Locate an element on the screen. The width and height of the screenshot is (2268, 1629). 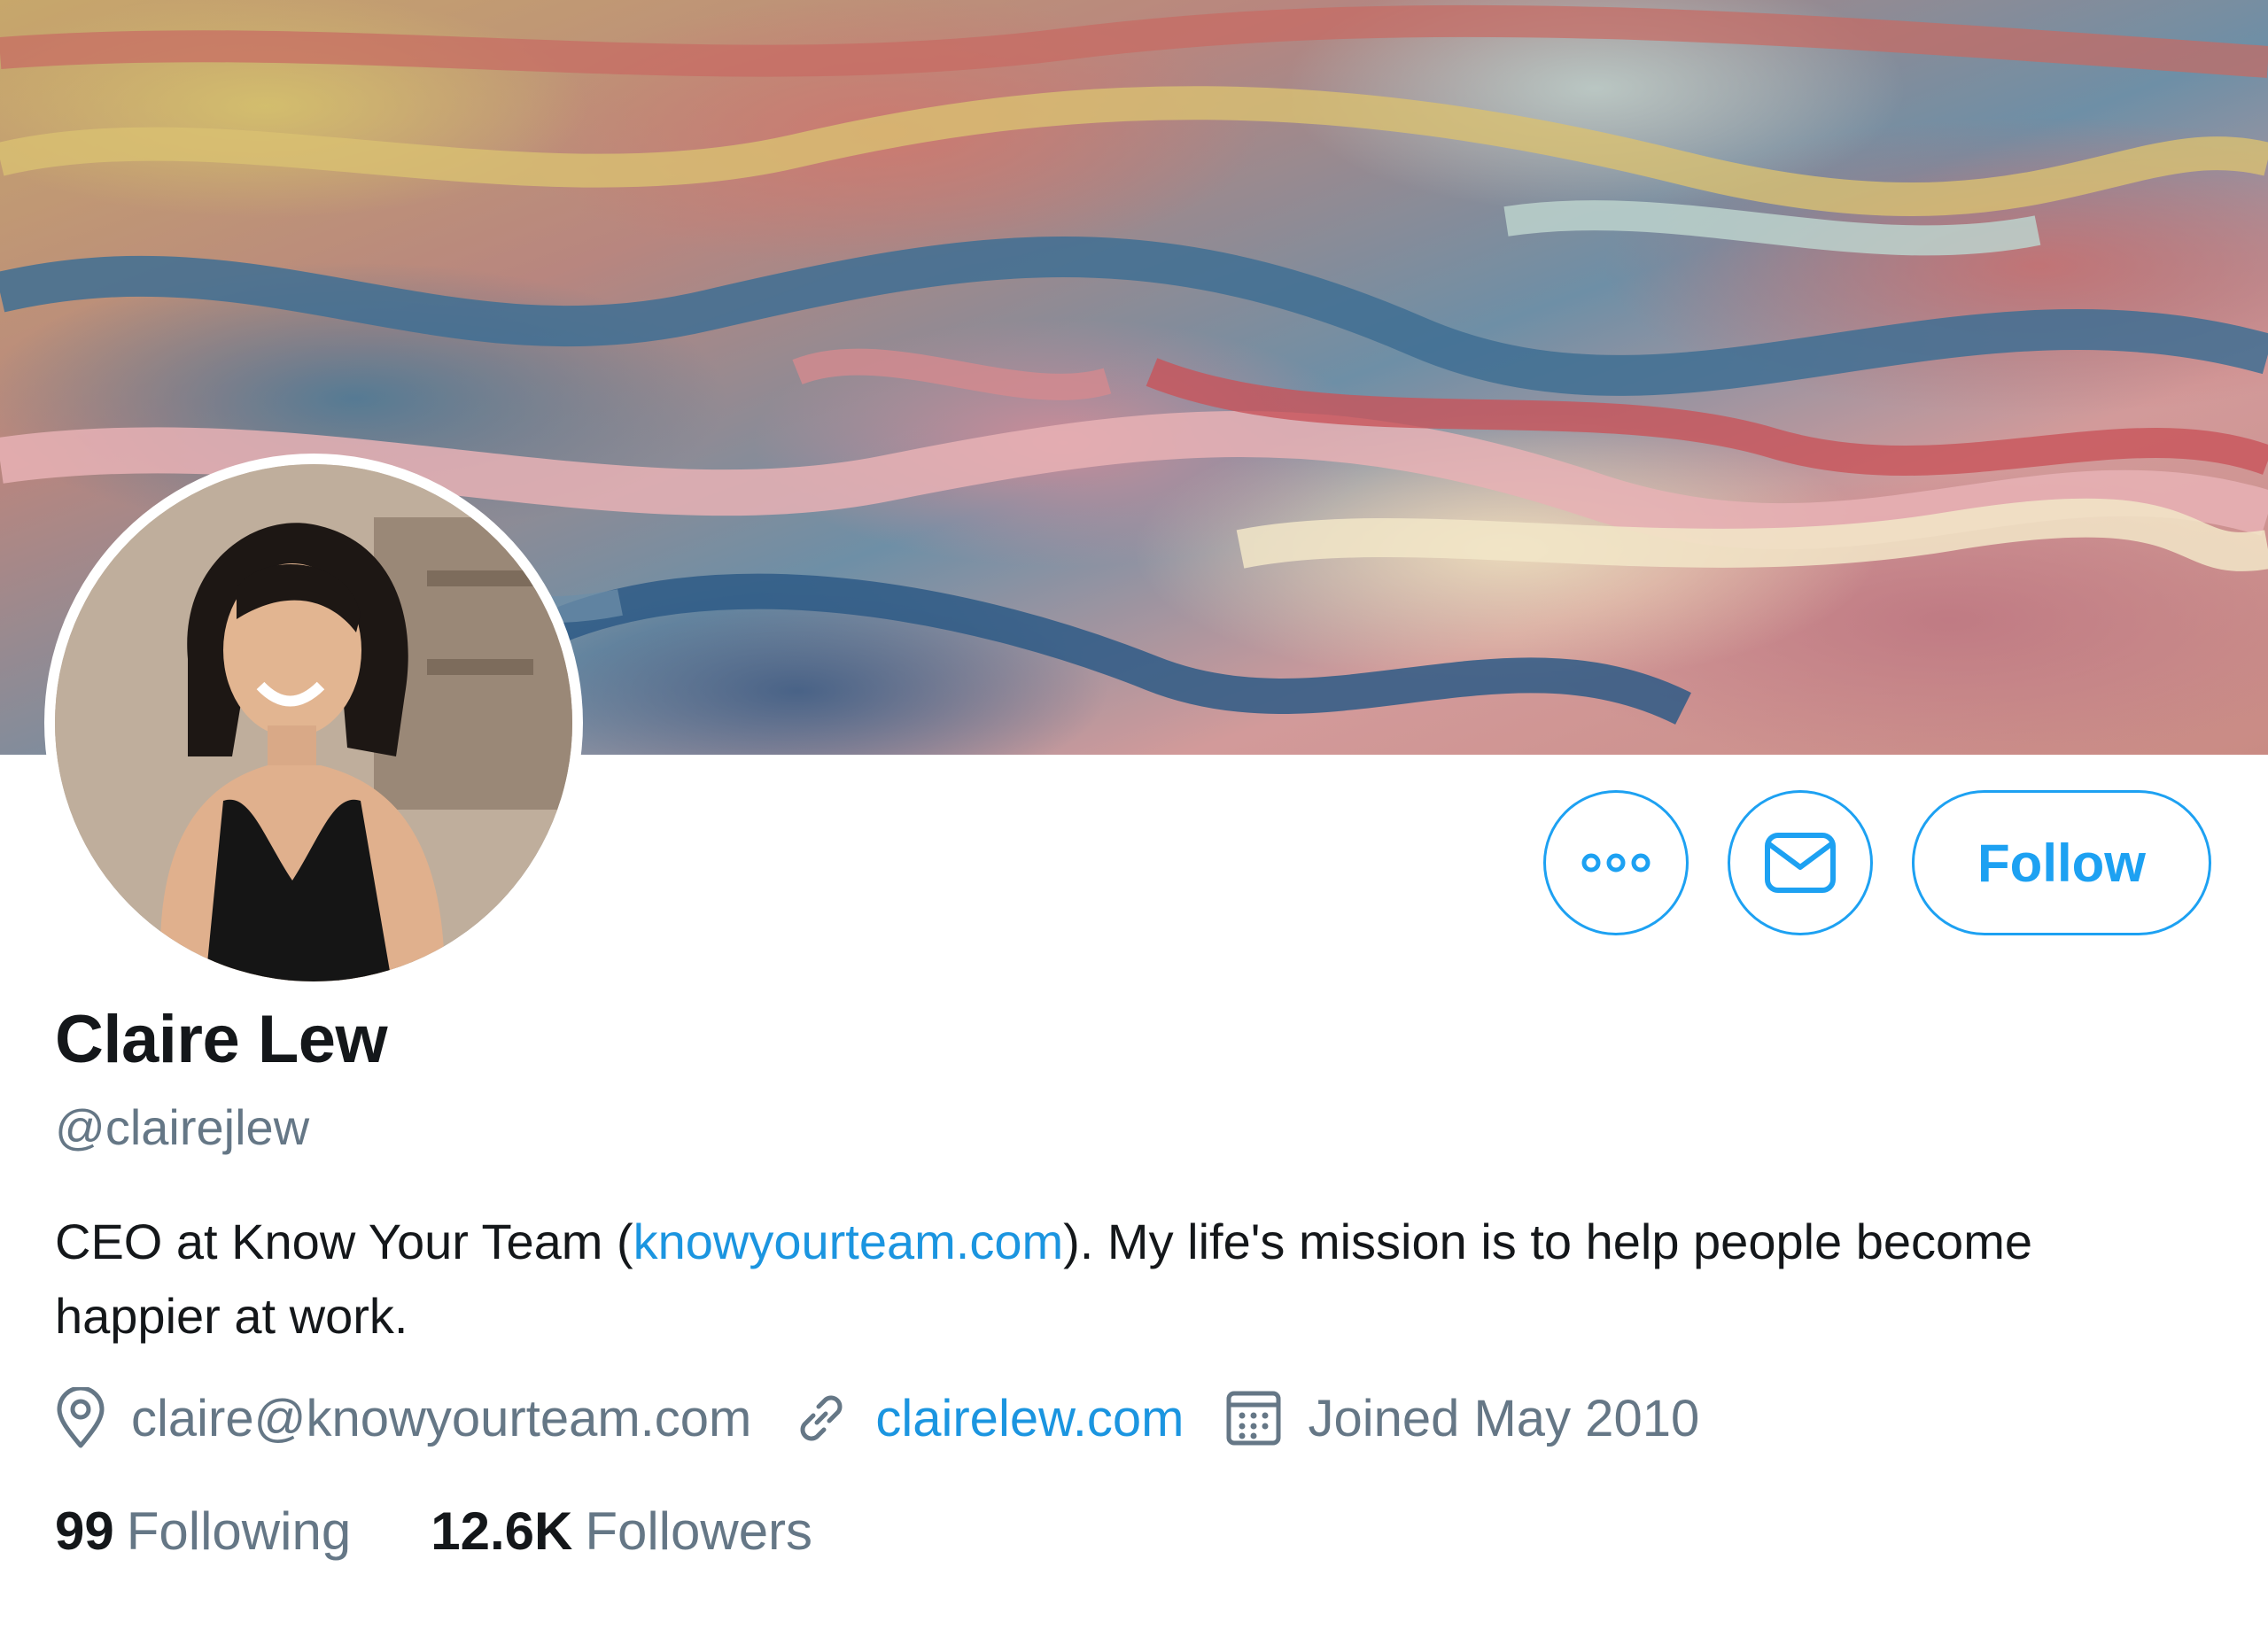
profile-actions: Follow is located at coordinates (1877, 862).